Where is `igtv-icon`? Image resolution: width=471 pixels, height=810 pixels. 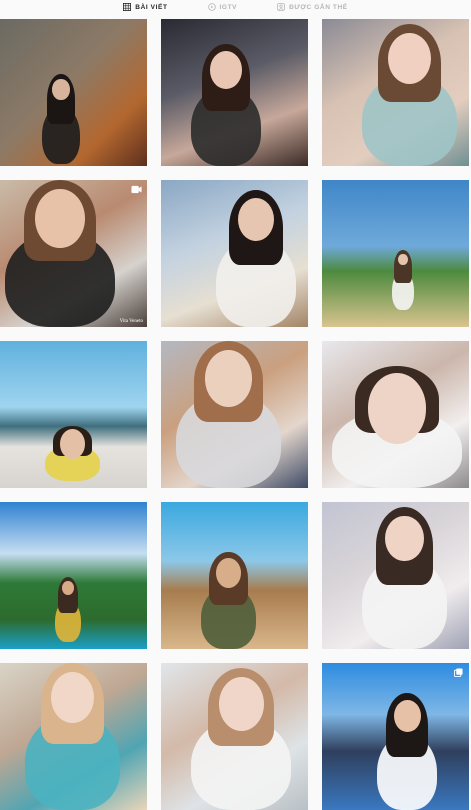 igtv-icon is located at coordinates (211, 7).